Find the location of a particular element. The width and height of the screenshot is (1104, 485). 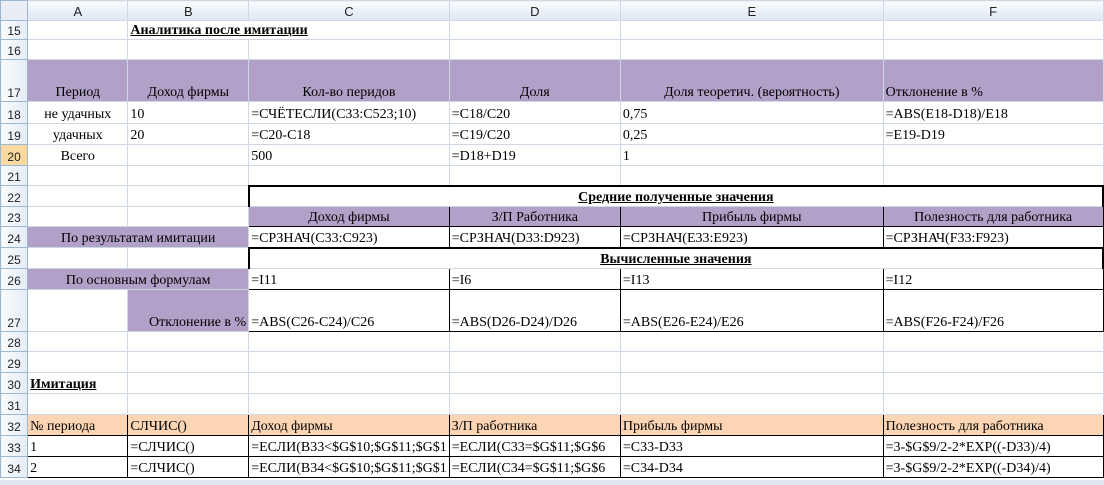

cell-c18: =СЧЁТЕСЛИ(C33:C523;10) is located at coordinates (349, 112).